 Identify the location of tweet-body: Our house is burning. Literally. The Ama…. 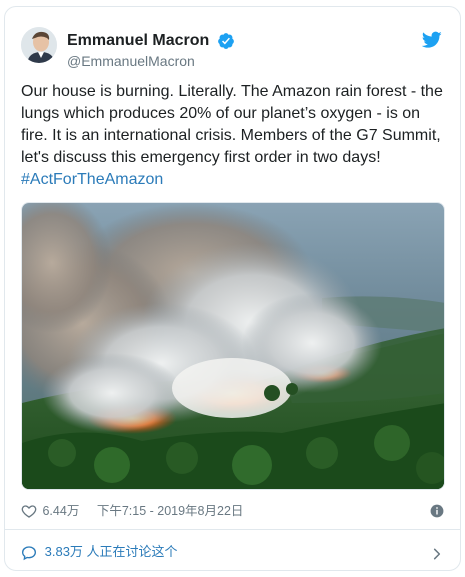
(232, 124).